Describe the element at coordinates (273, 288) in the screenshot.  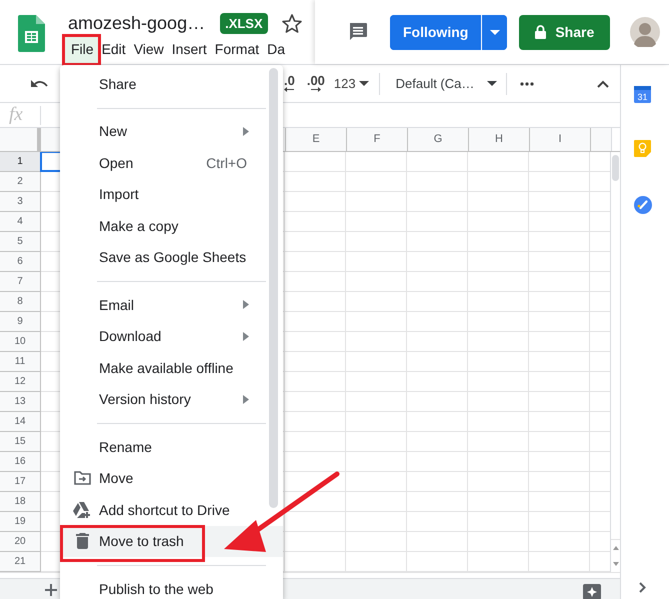
I see `menu-scrollbar` at that location.